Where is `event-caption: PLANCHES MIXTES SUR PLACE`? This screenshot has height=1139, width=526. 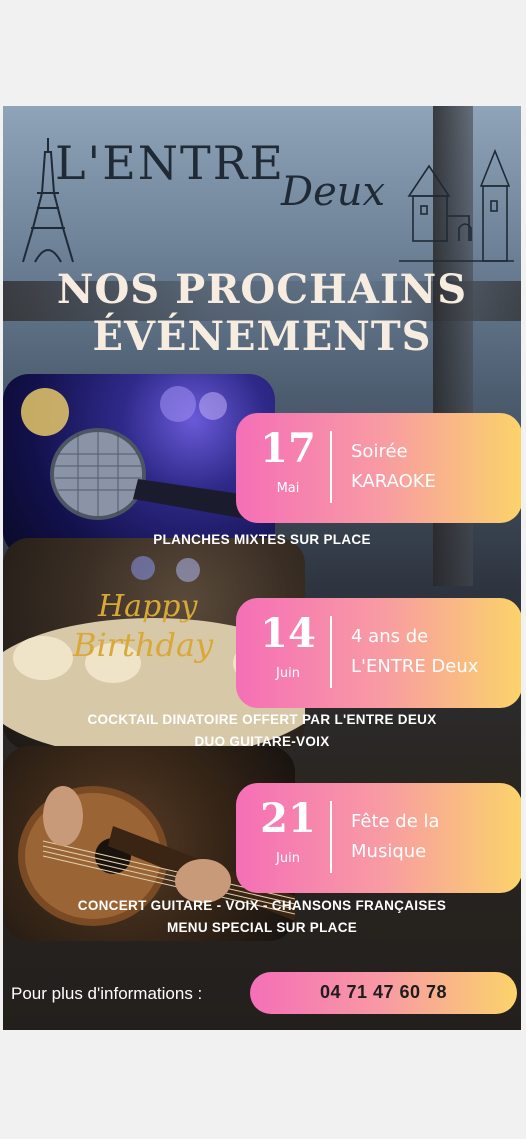
event-caption: PLANCHES MIXTES SUR PLACE is located at coordinates (262, 539).